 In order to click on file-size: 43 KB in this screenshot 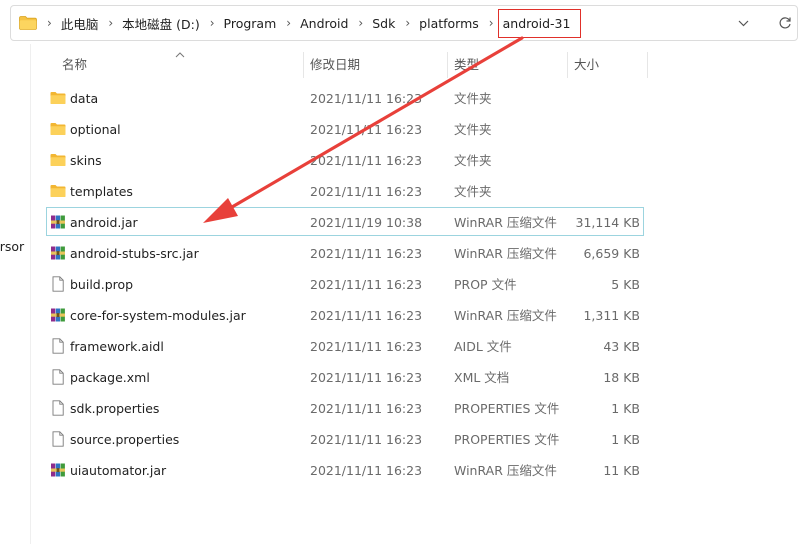, I will do `click(621, 346)`.